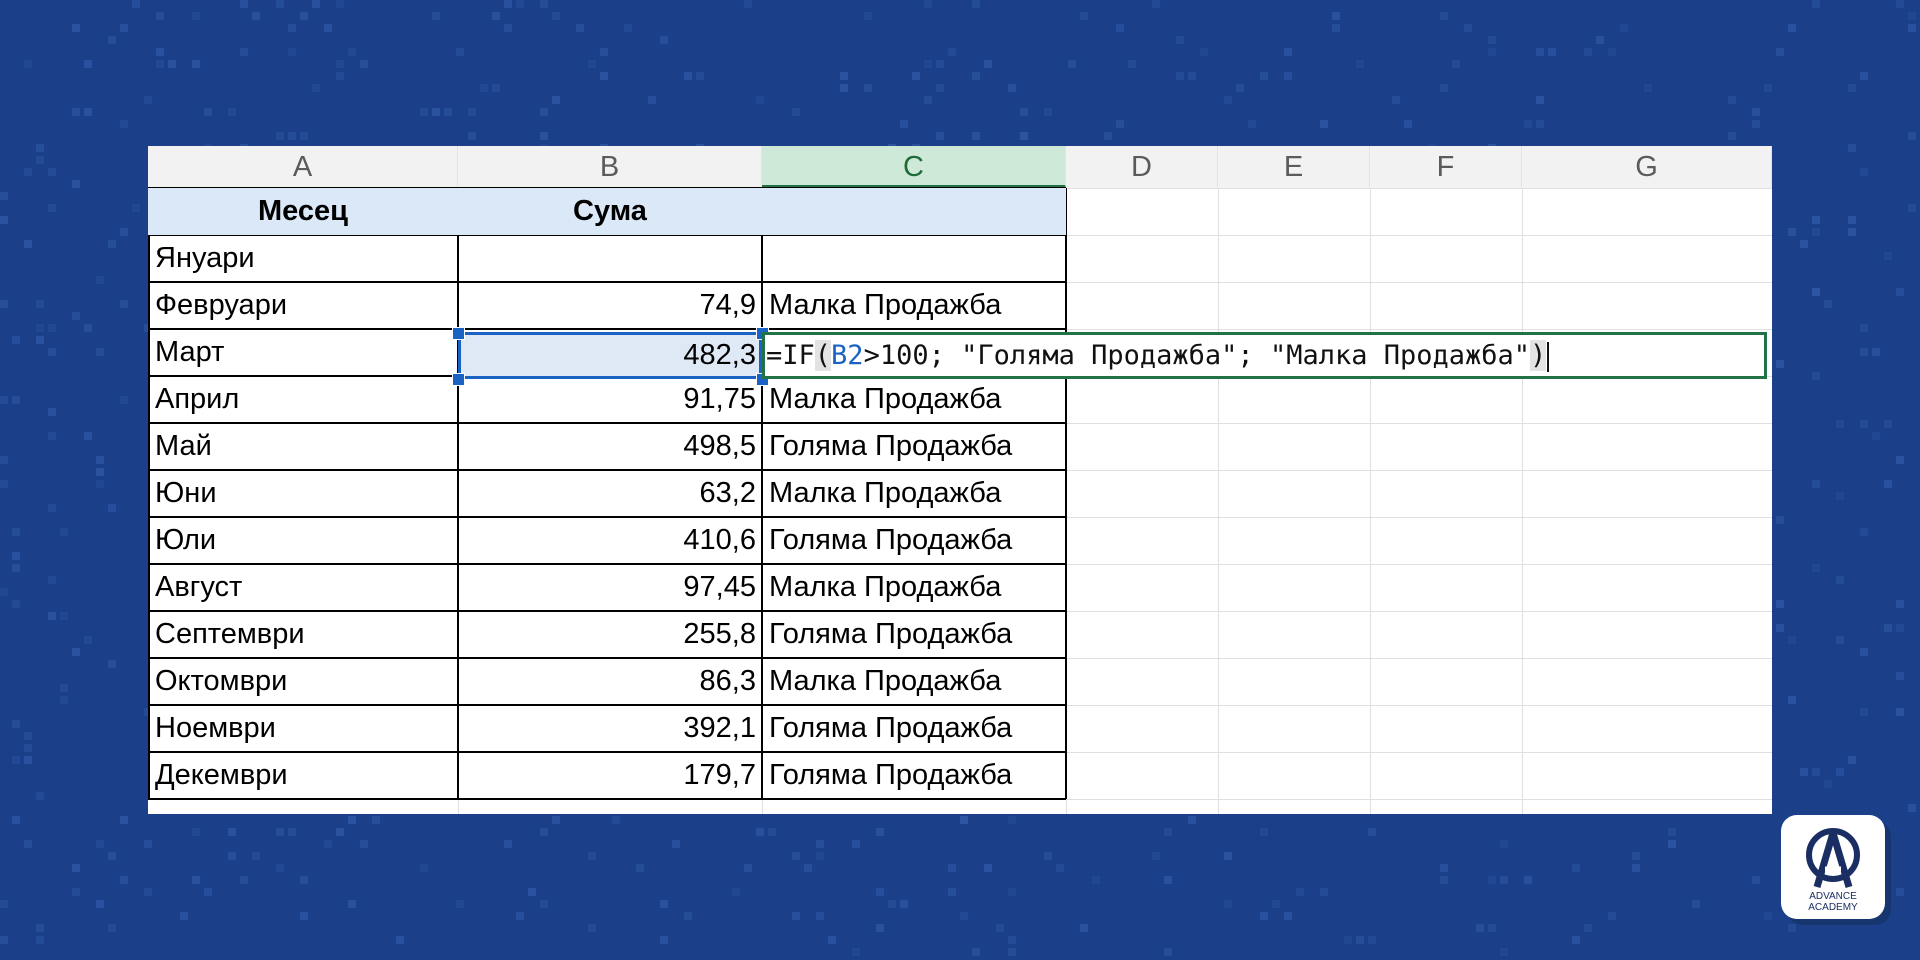 This screenshot has width=1920, height=960. Describe the element at coordinates (823, 355) in the screenshot. I see `formula-open-paren: (` at that location.